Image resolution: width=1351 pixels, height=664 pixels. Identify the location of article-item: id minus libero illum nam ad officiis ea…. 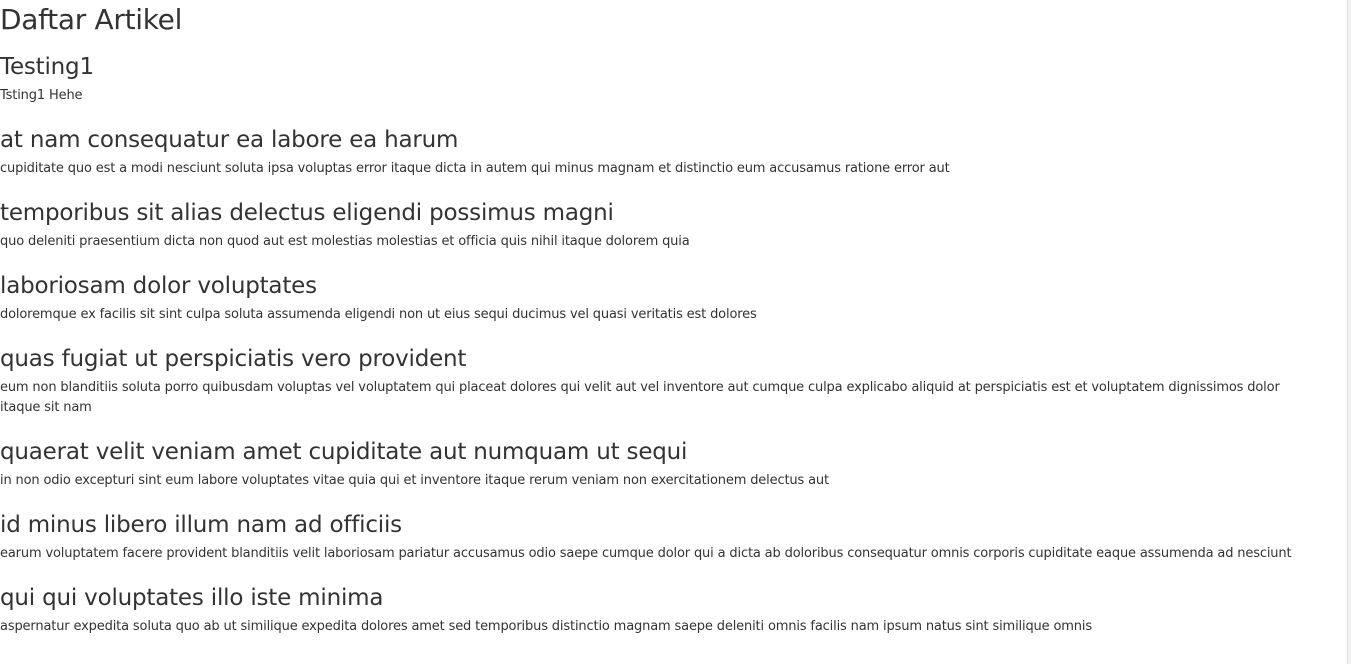
(668, 537).